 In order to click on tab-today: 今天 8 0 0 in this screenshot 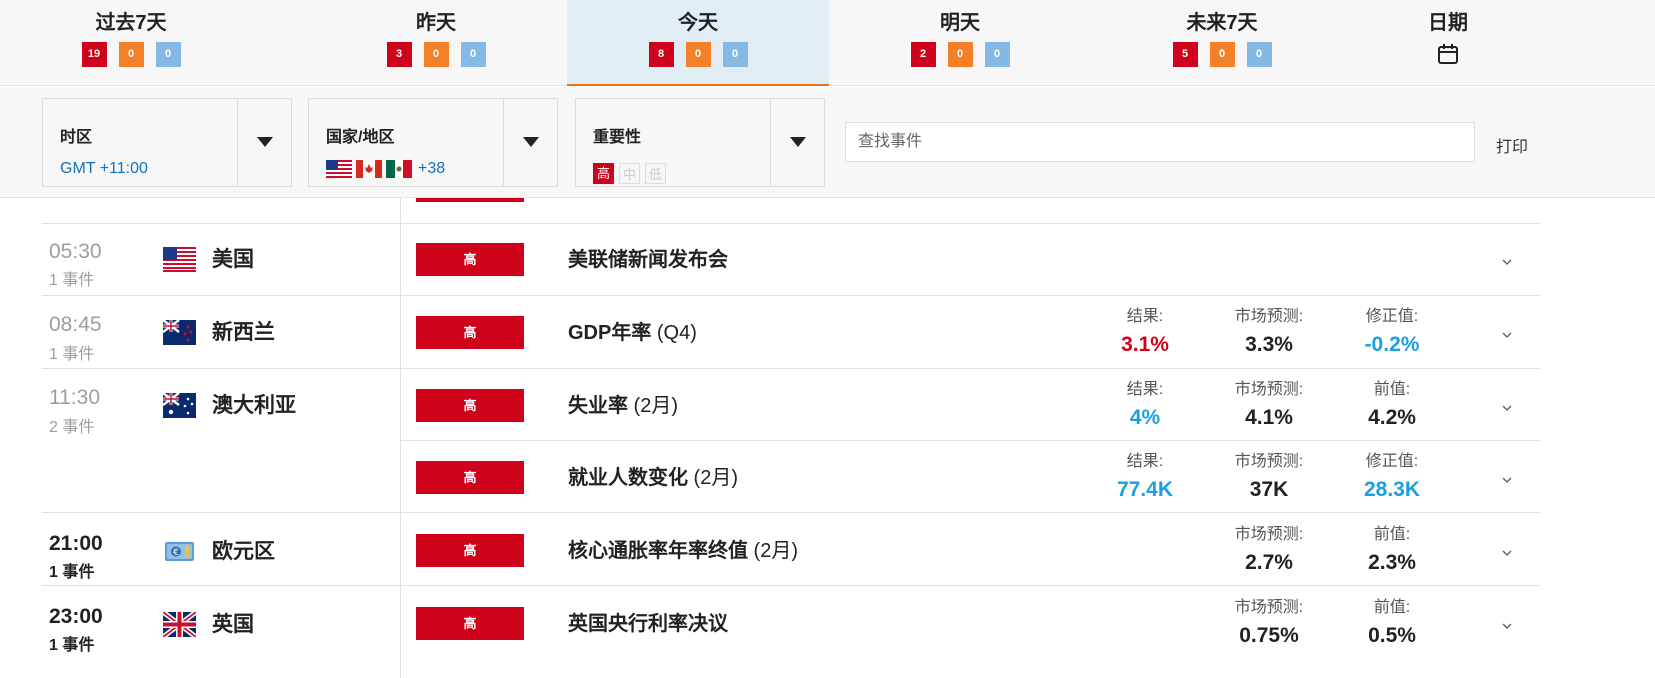, I will do `click(698, 43)`.